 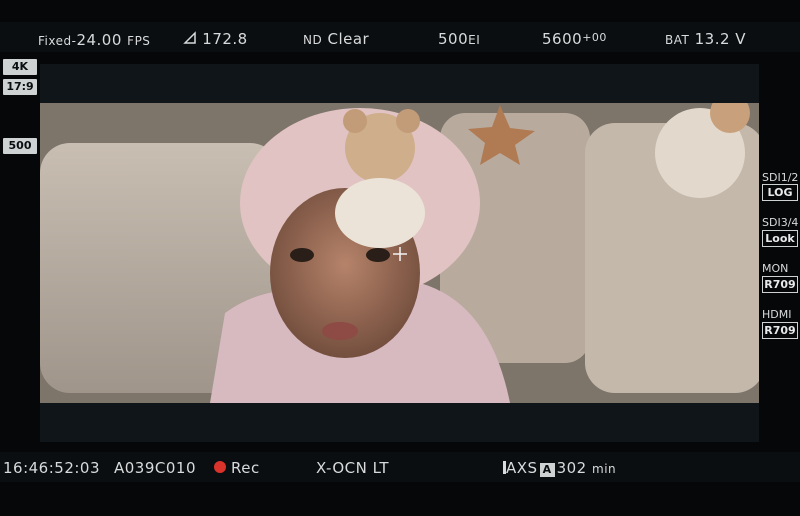 What do you see at coordinates (453, 39) in the screenshot?
I see `ei-value: 500` at bounding box center [453, 39].